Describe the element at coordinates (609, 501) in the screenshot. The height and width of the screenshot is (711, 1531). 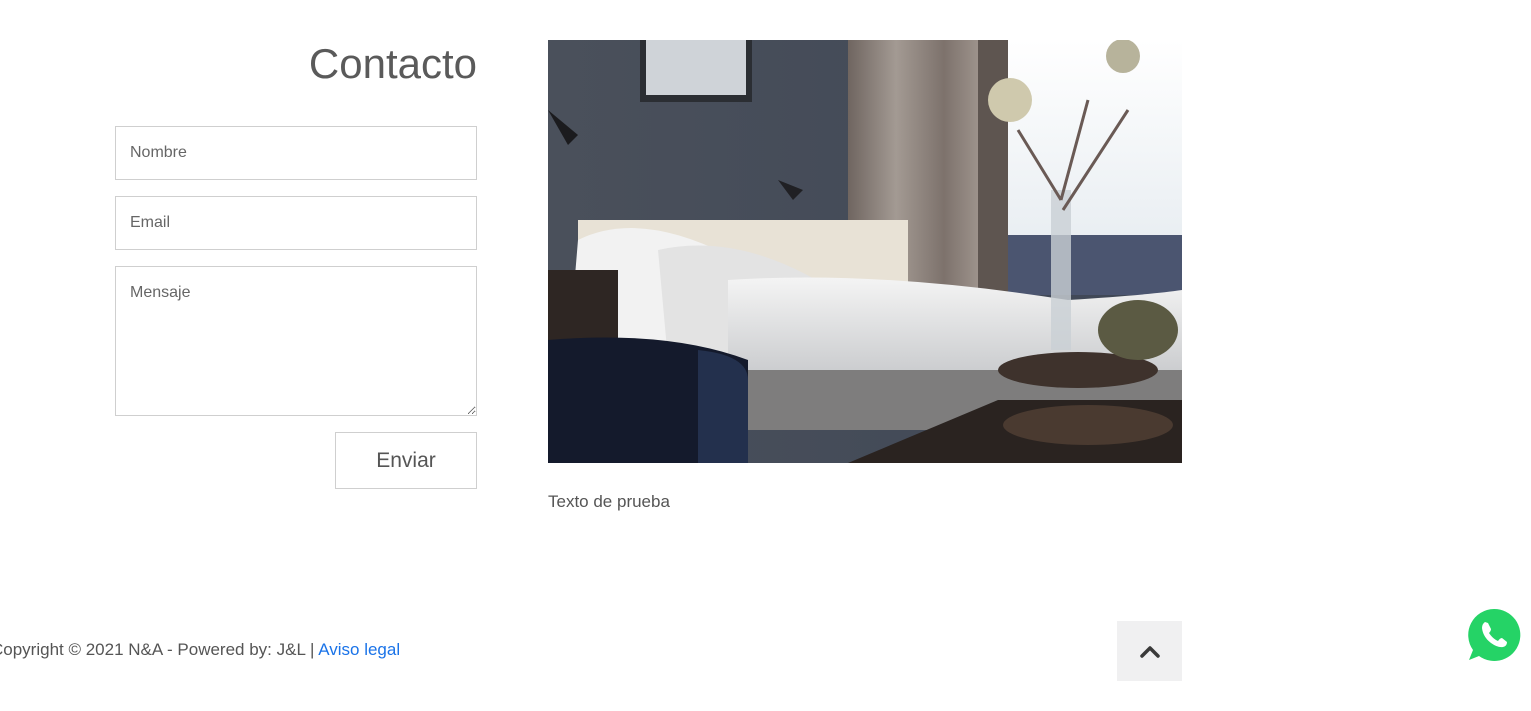
I see `caption-text: Texto de prueba` at that location.